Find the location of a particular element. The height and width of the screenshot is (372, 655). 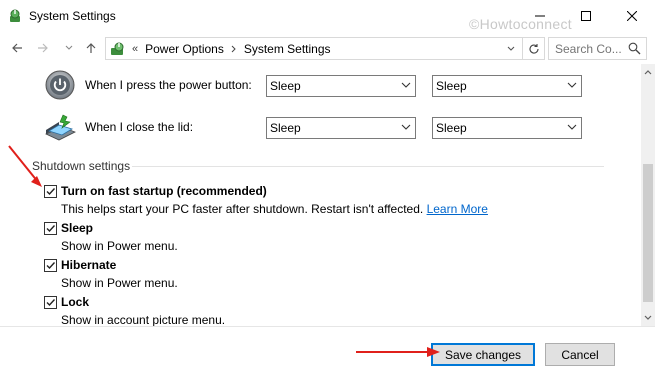

breadcrumb-chevron-icon is located at coordinates (233, 48).